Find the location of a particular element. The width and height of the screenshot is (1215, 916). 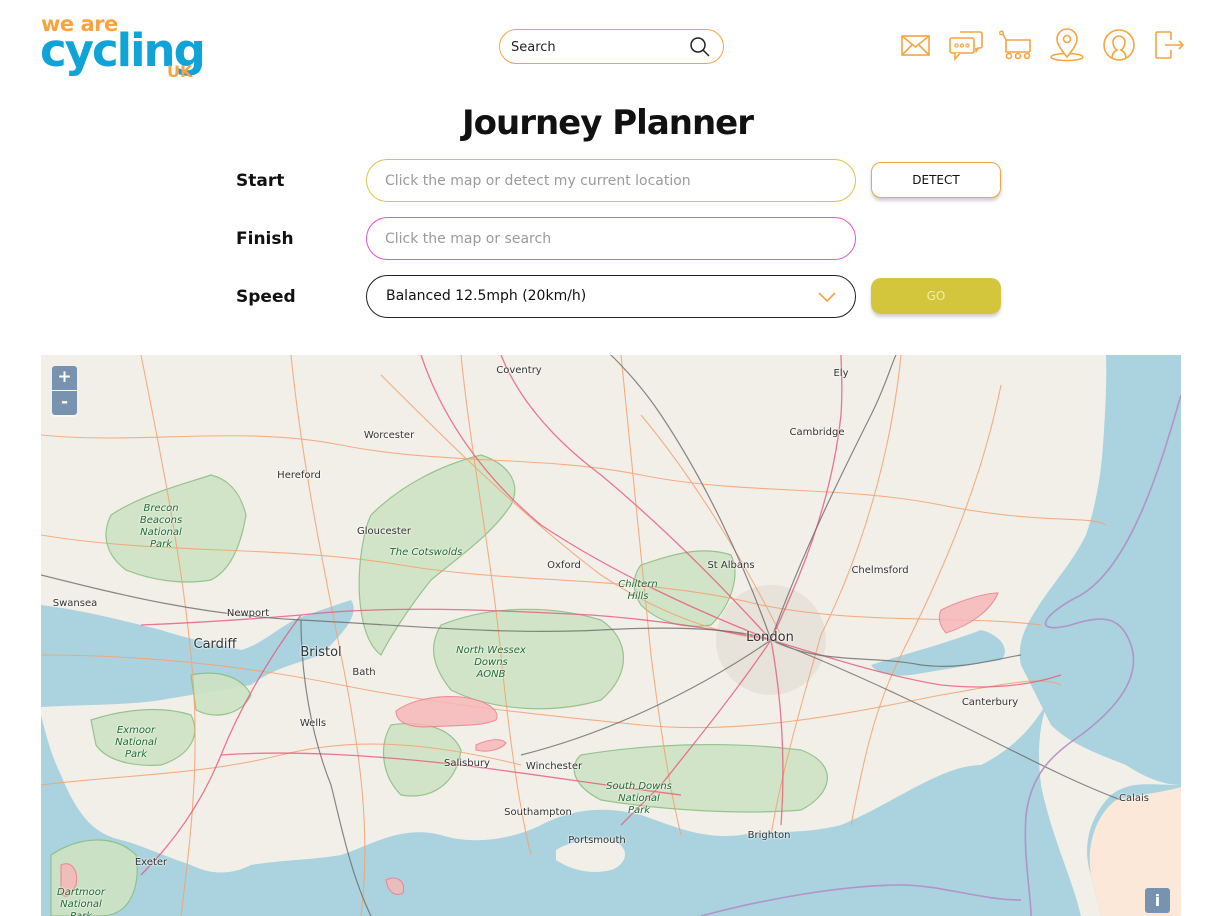

search-icon is located at coordinates (700, 47).